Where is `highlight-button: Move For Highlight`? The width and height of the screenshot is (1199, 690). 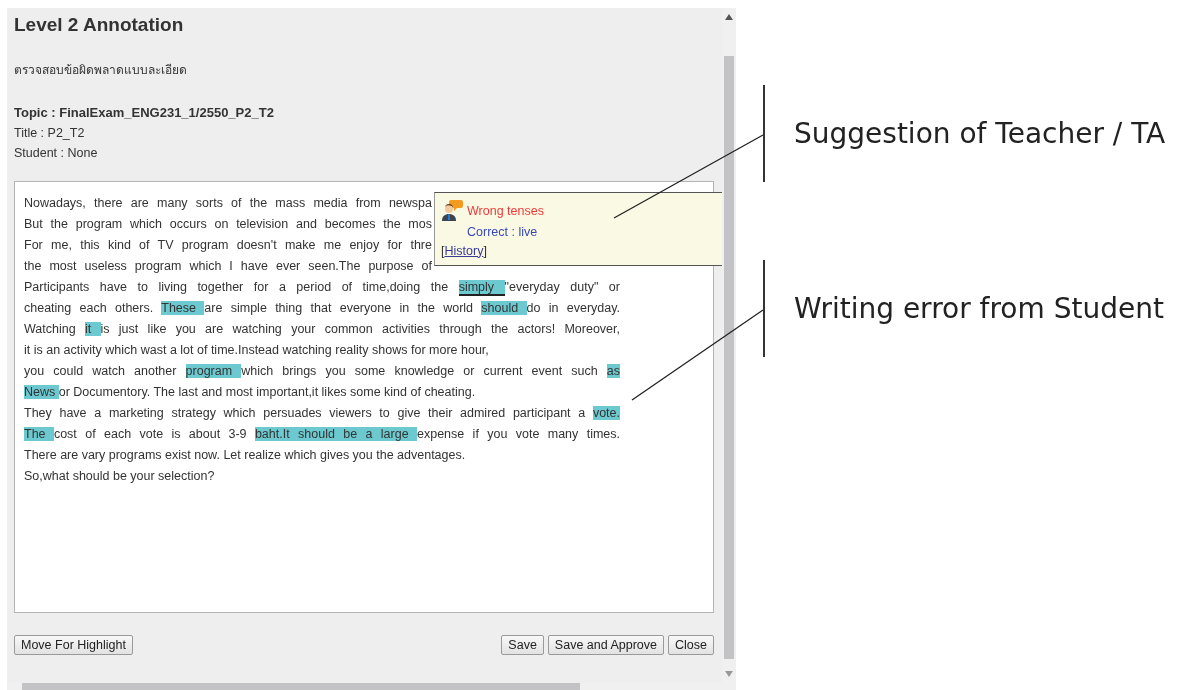 highlight-button: Move For Highlight is located at coordinates (73, 645).